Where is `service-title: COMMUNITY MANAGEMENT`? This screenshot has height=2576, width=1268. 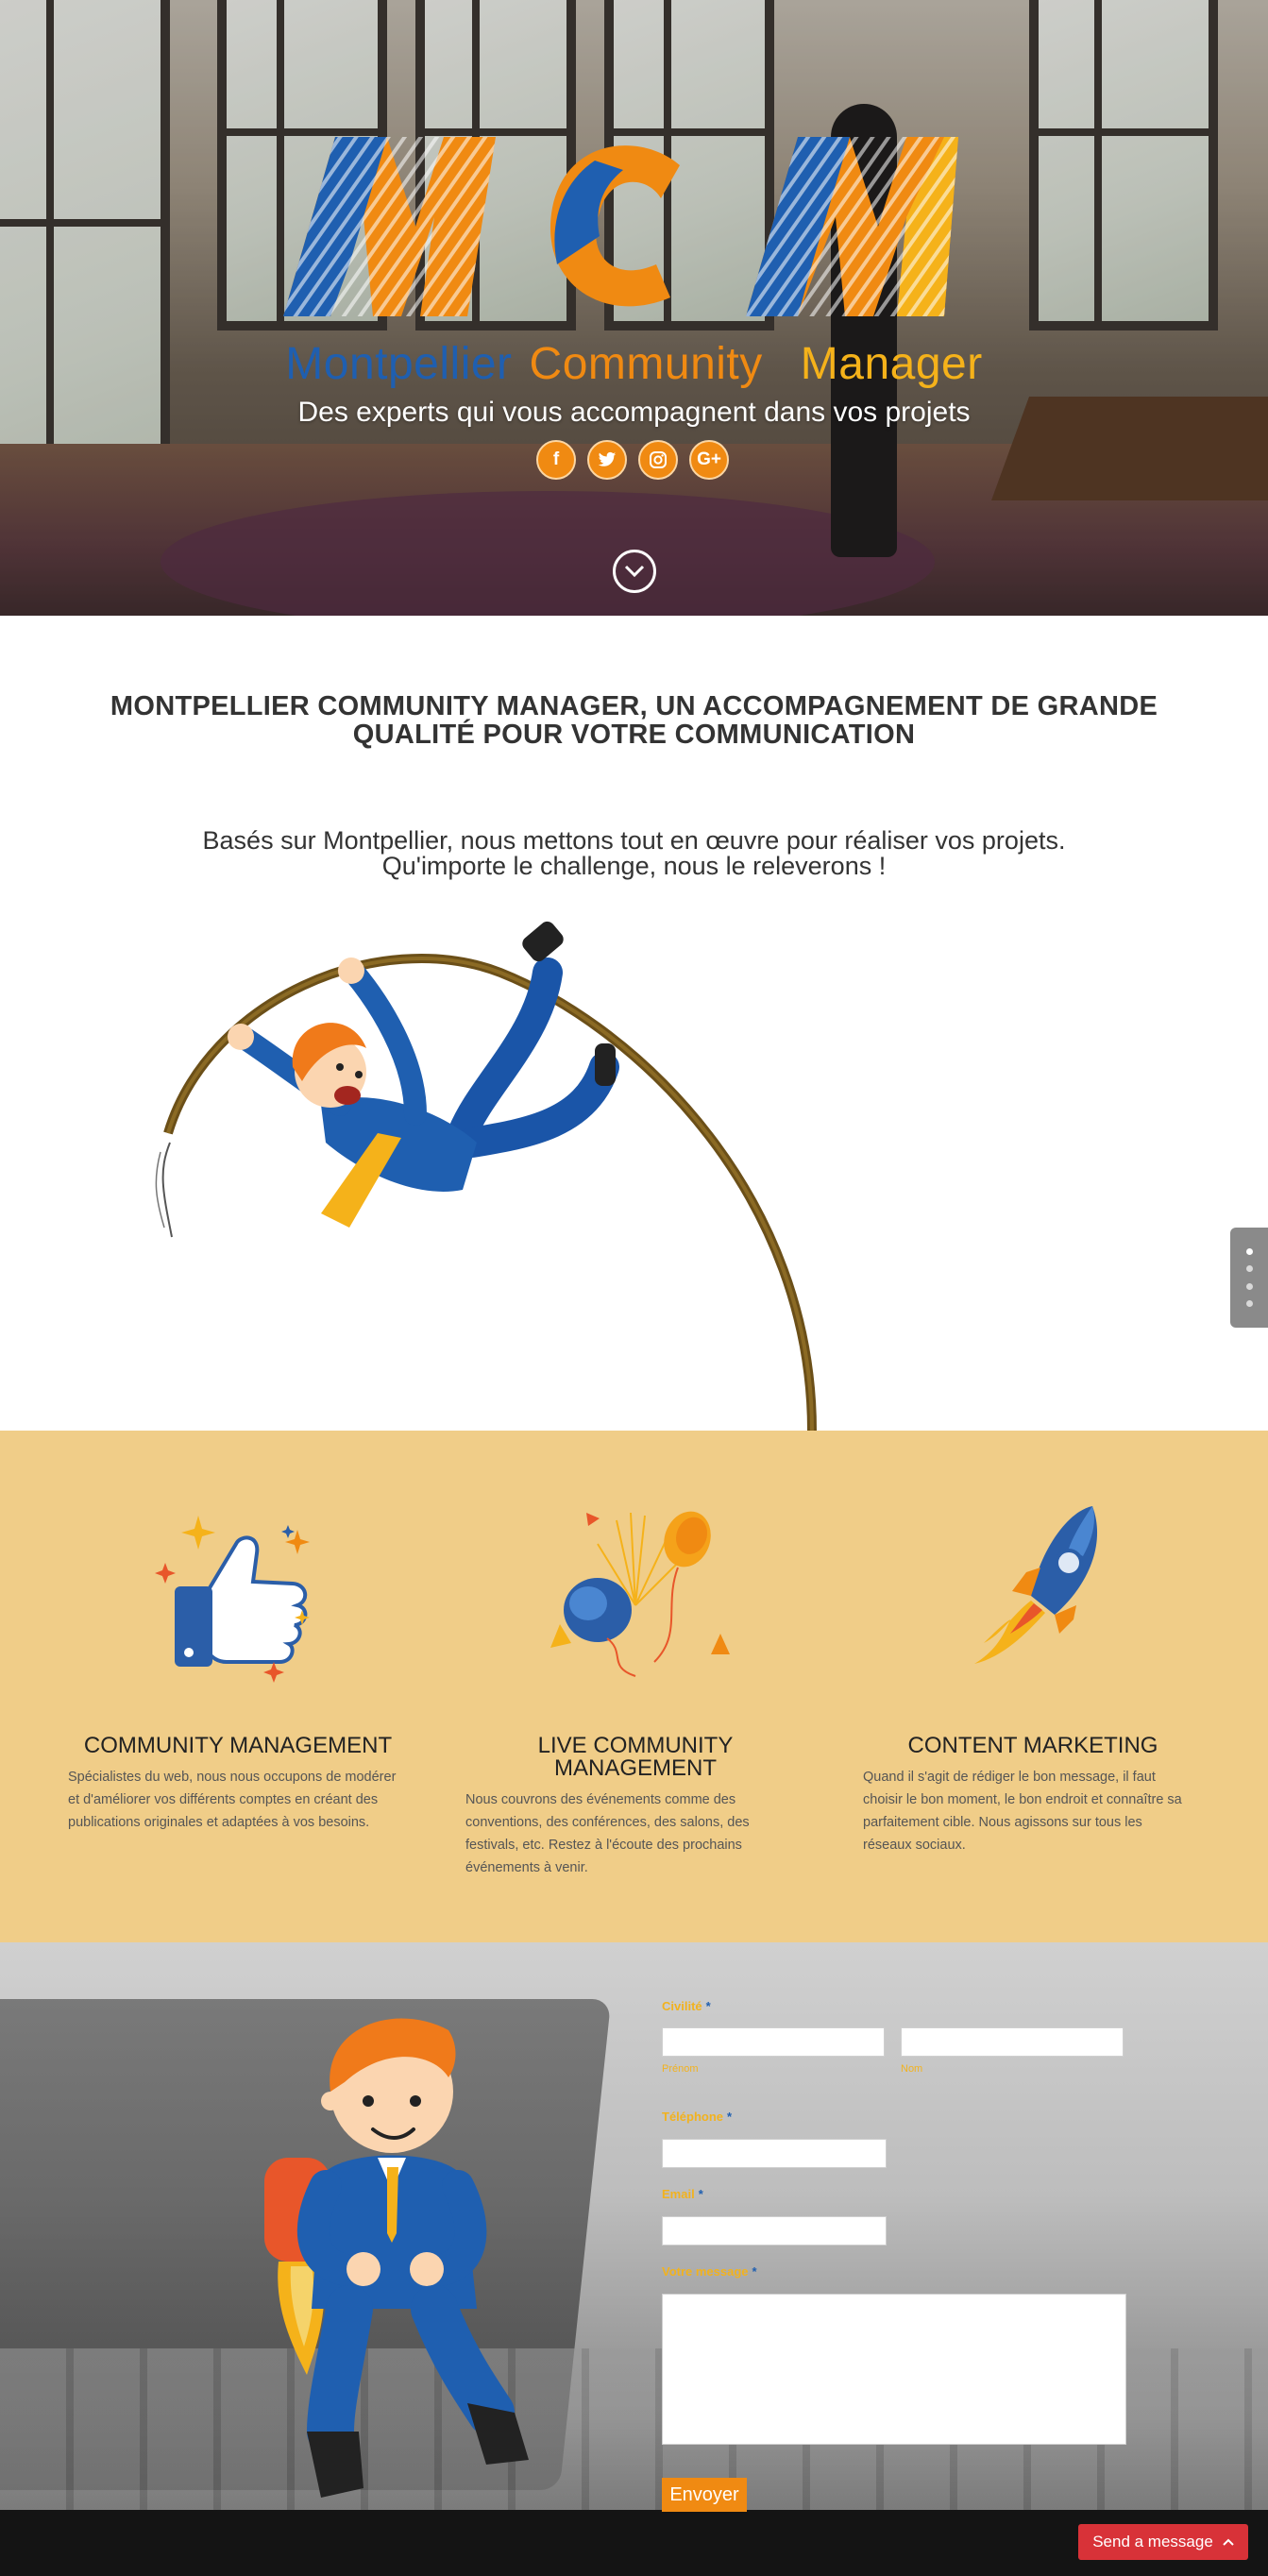
service-title: COMMUNITY MANAGEMENT is located at coordinates (238, 1745).